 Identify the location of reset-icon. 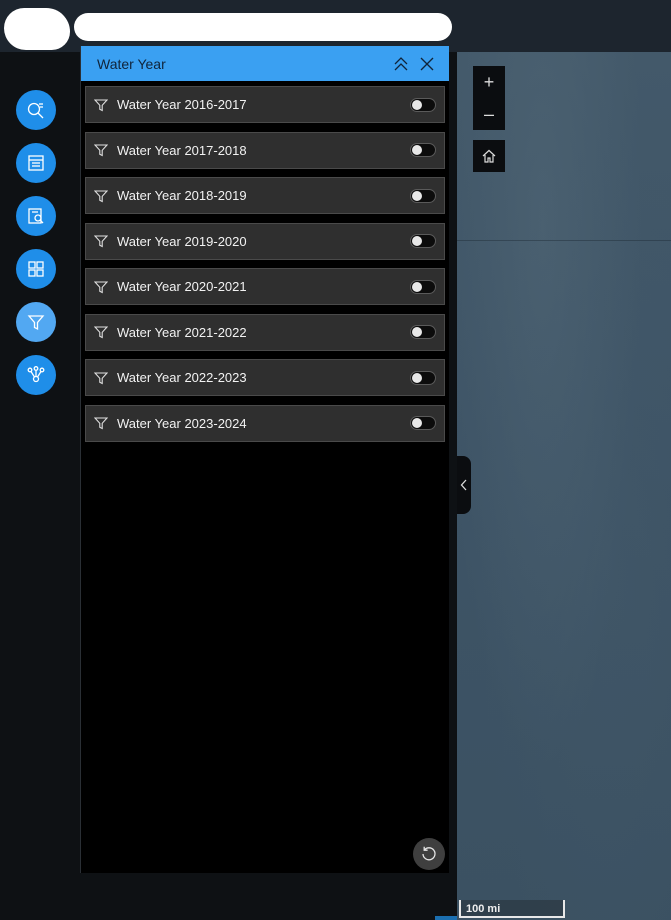
(429, 853).